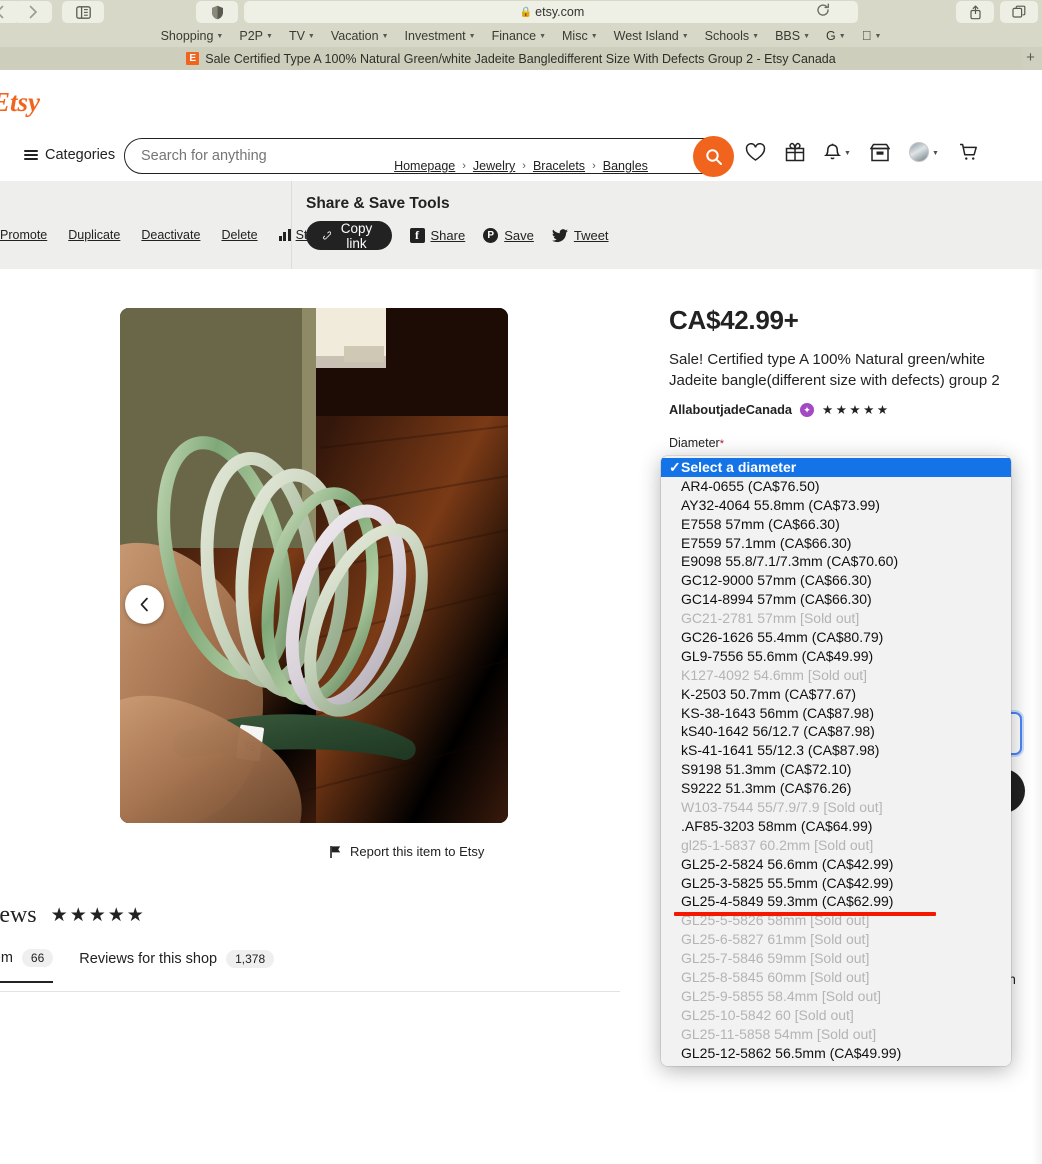 The image size is (1042, 1164). Describe the element at coordinates (519, 36) in the screenshot. I see `bookmark-finance: Finance ▼` at that location.